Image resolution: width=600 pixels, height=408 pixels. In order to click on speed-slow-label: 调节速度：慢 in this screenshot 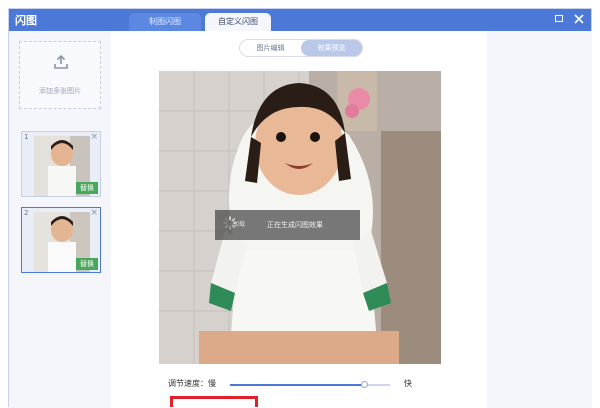, I will do `click(192, 383)`.